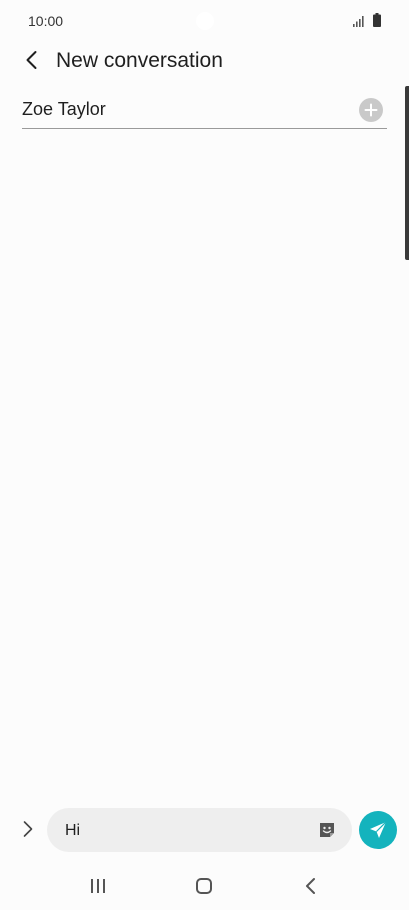 Image resolution: width=409 pixels, height=910 pixels. I want to click on navigation-bar, so click(204, 886).